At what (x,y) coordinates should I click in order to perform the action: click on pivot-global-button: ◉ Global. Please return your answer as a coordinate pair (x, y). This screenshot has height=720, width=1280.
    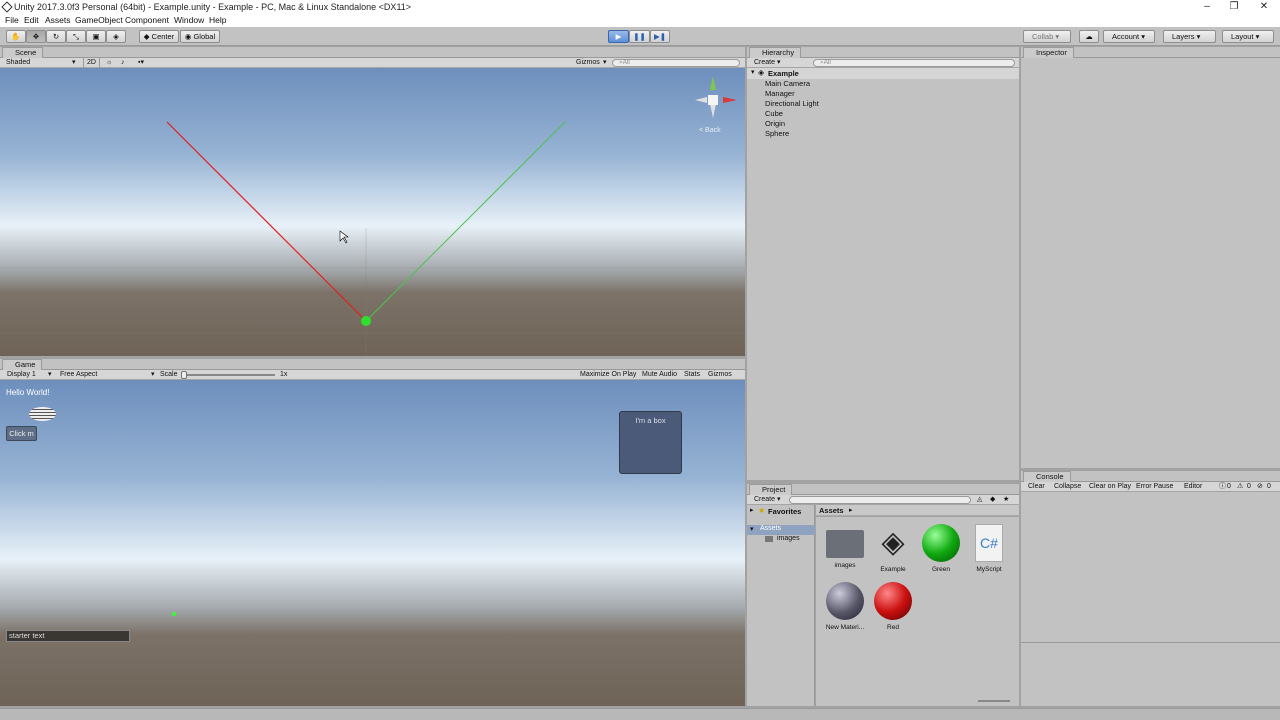
    Looking at the image, I should click on (200, 36).